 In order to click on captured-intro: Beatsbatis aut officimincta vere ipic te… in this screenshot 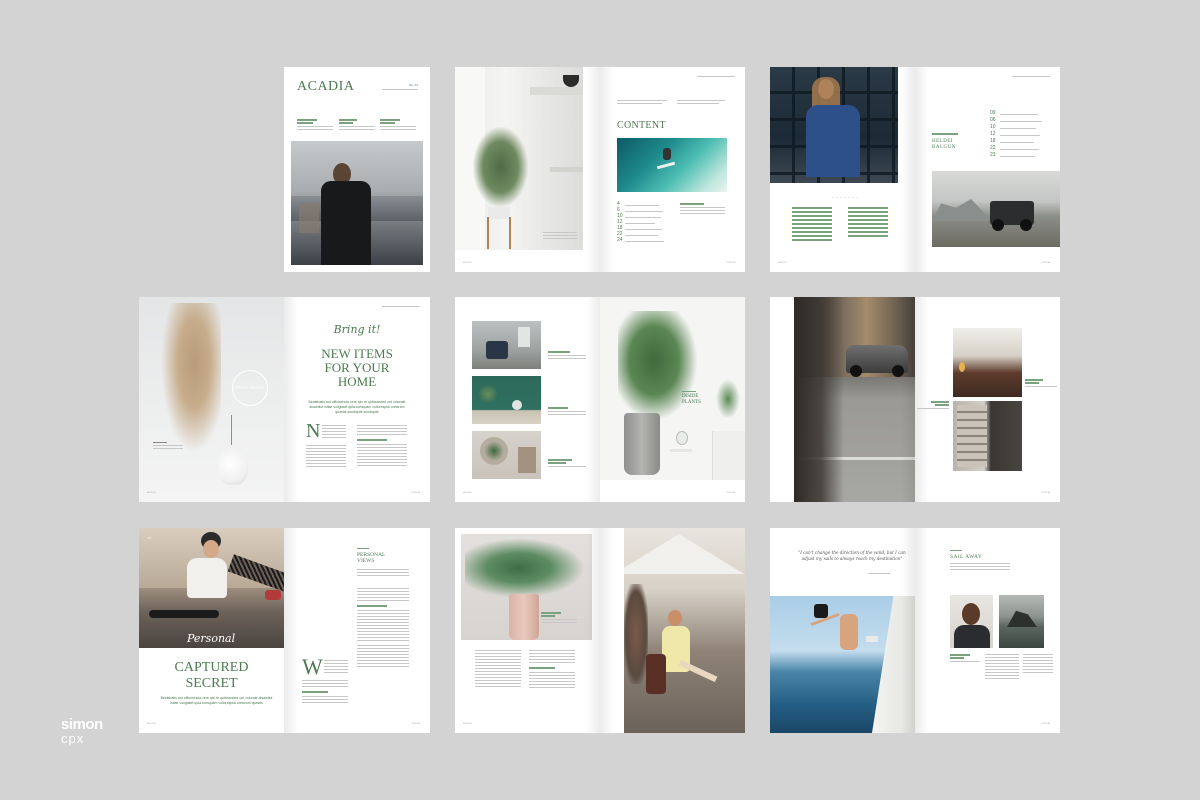, I will do `click(216, 700)`.